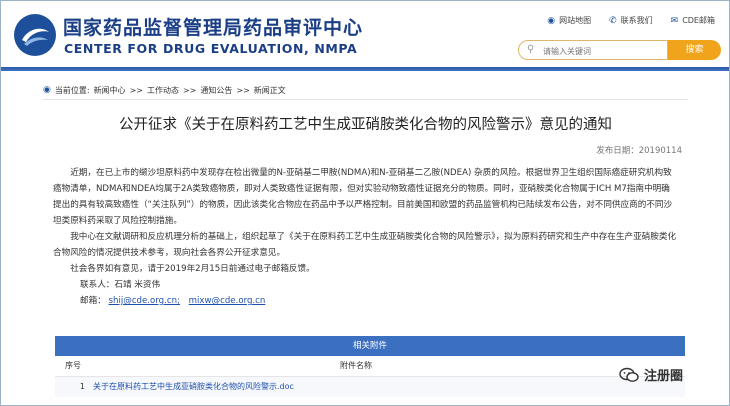 The width and height of the screenshot is (730, 406). I want to click on sitemap-label: 网站地图, so click(575, 20).